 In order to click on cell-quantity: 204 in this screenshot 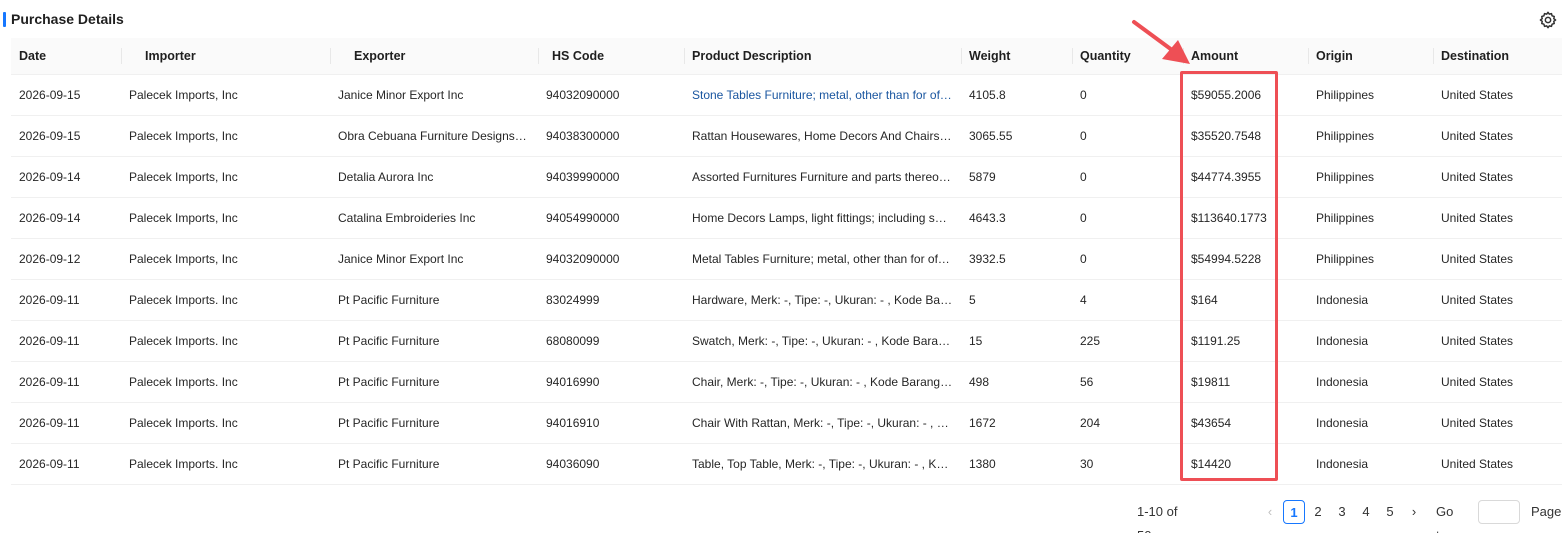, I will do `click(1127, 423)`.